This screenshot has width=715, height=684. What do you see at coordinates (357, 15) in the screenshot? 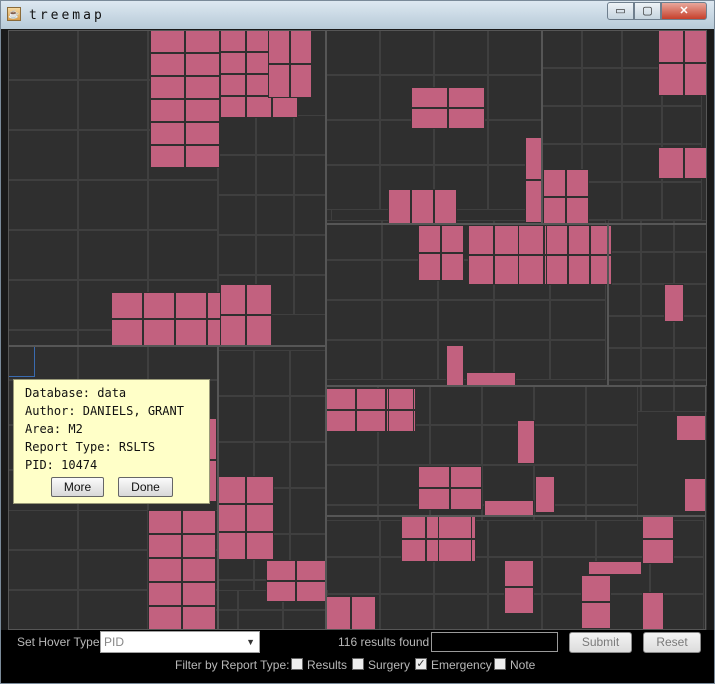
I see `title-bar: ☕ treemap ▭ ▢ ✕` at bounding box center [357, 15].